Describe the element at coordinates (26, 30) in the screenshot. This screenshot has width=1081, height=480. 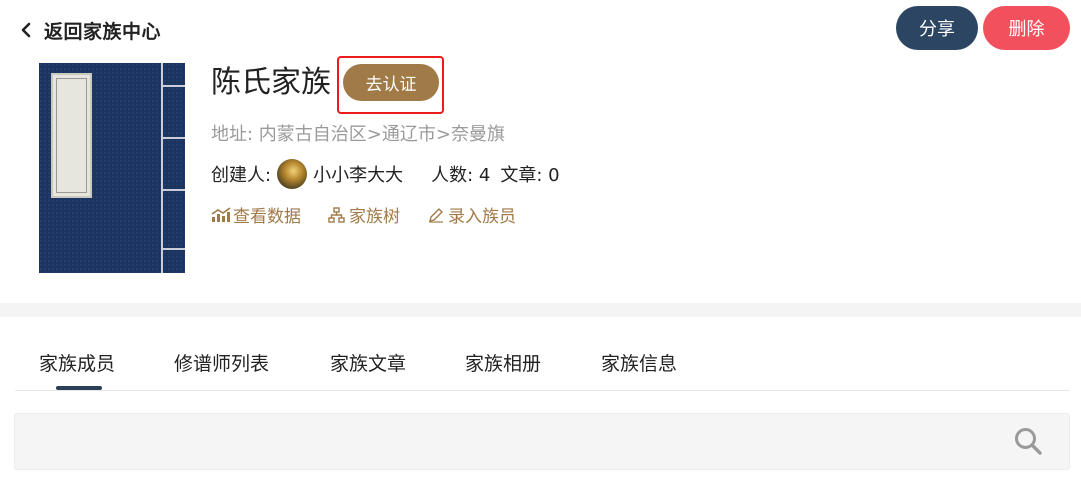
I see `chevron-left-icon` at that location.